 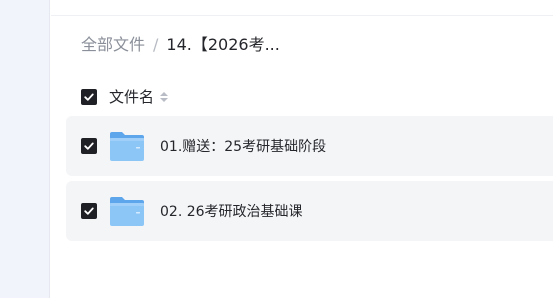 I want to click on select-all-checkbox, so click(x=89, y=97).